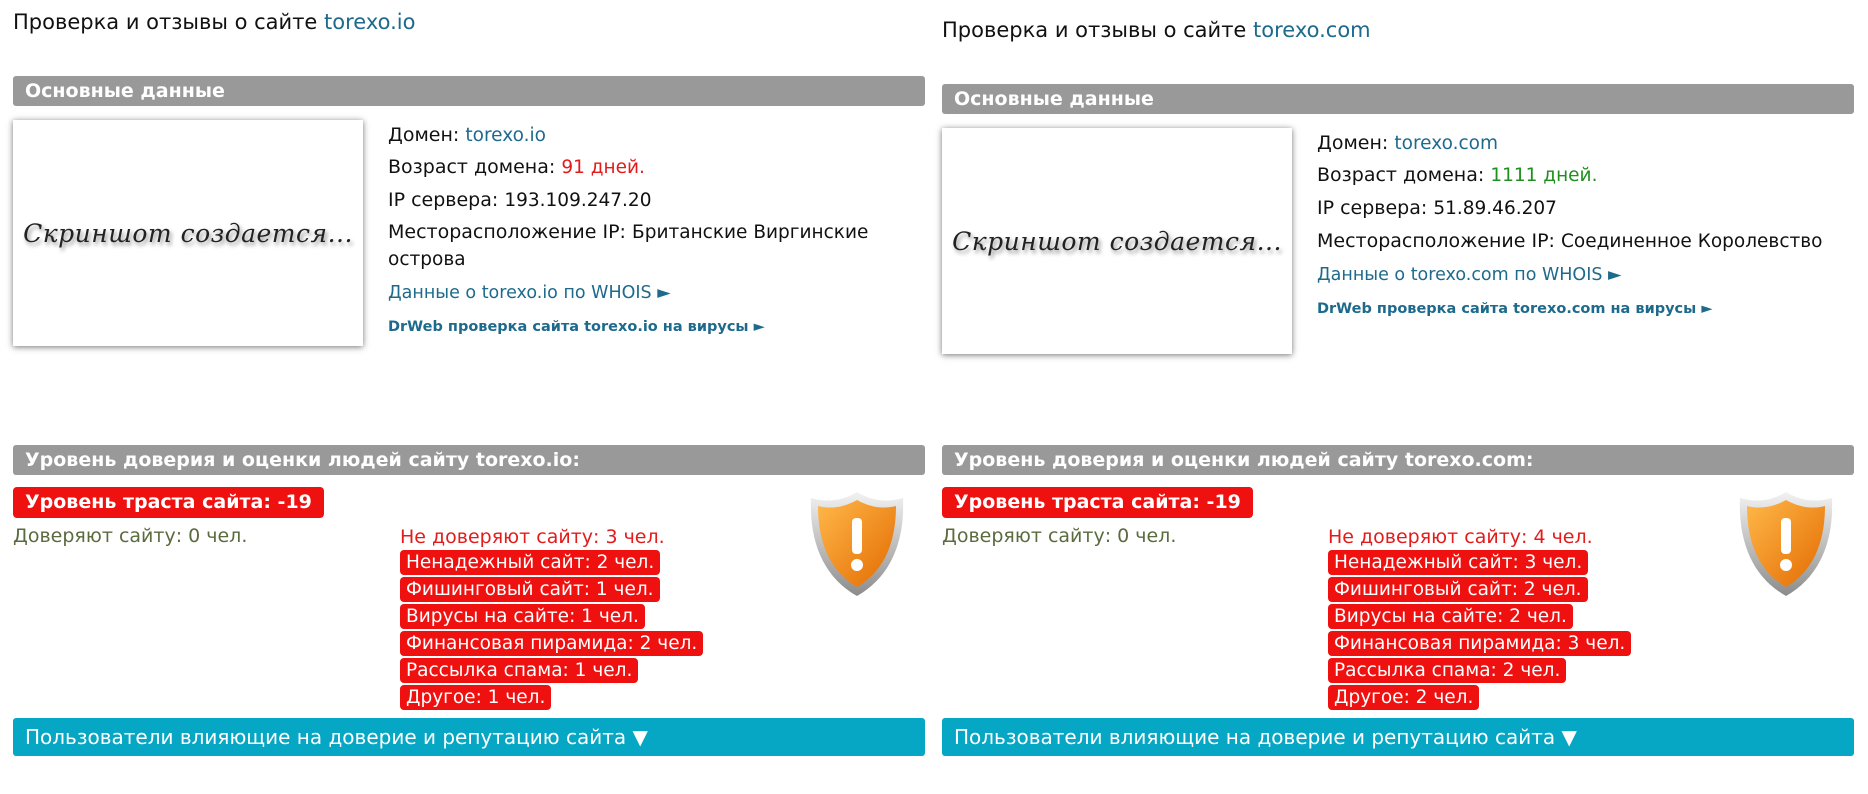 The width and height of the screenshot is (1868, 794). Describe the element at coordinates (1312, 30) in the screenshot. I see `domain-title-link: torexo.com` at that location.